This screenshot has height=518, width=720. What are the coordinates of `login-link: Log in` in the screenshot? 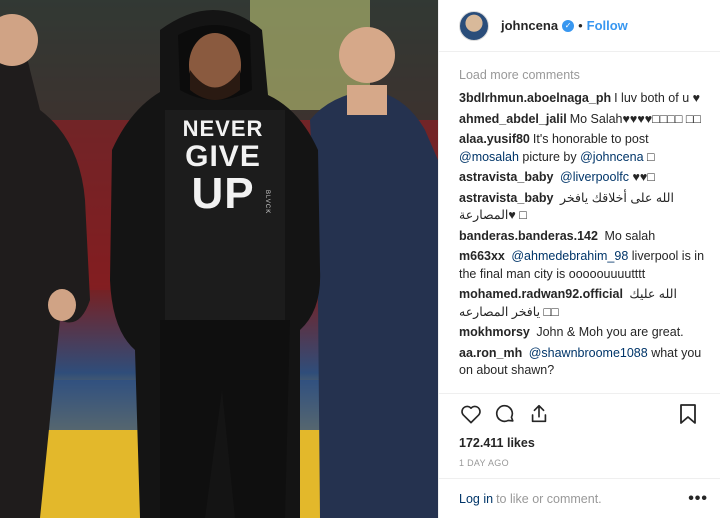 It's located at (476, 499).